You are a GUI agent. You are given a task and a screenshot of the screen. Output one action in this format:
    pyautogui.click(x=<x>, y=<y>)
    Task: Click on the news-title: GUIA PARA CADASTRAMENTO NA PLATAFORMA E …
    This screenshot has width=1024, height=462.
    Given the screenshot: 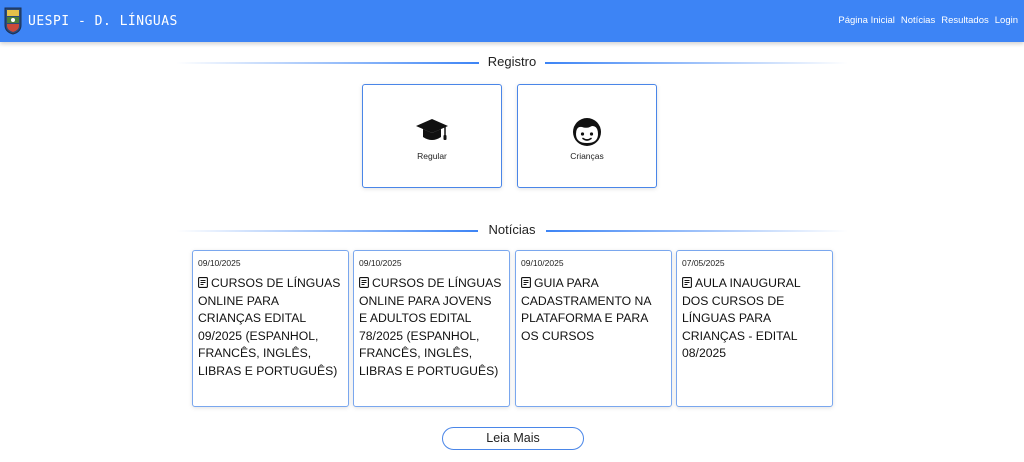 What is the action you would take?
    pyautogui.click(x=586, y=309)
    